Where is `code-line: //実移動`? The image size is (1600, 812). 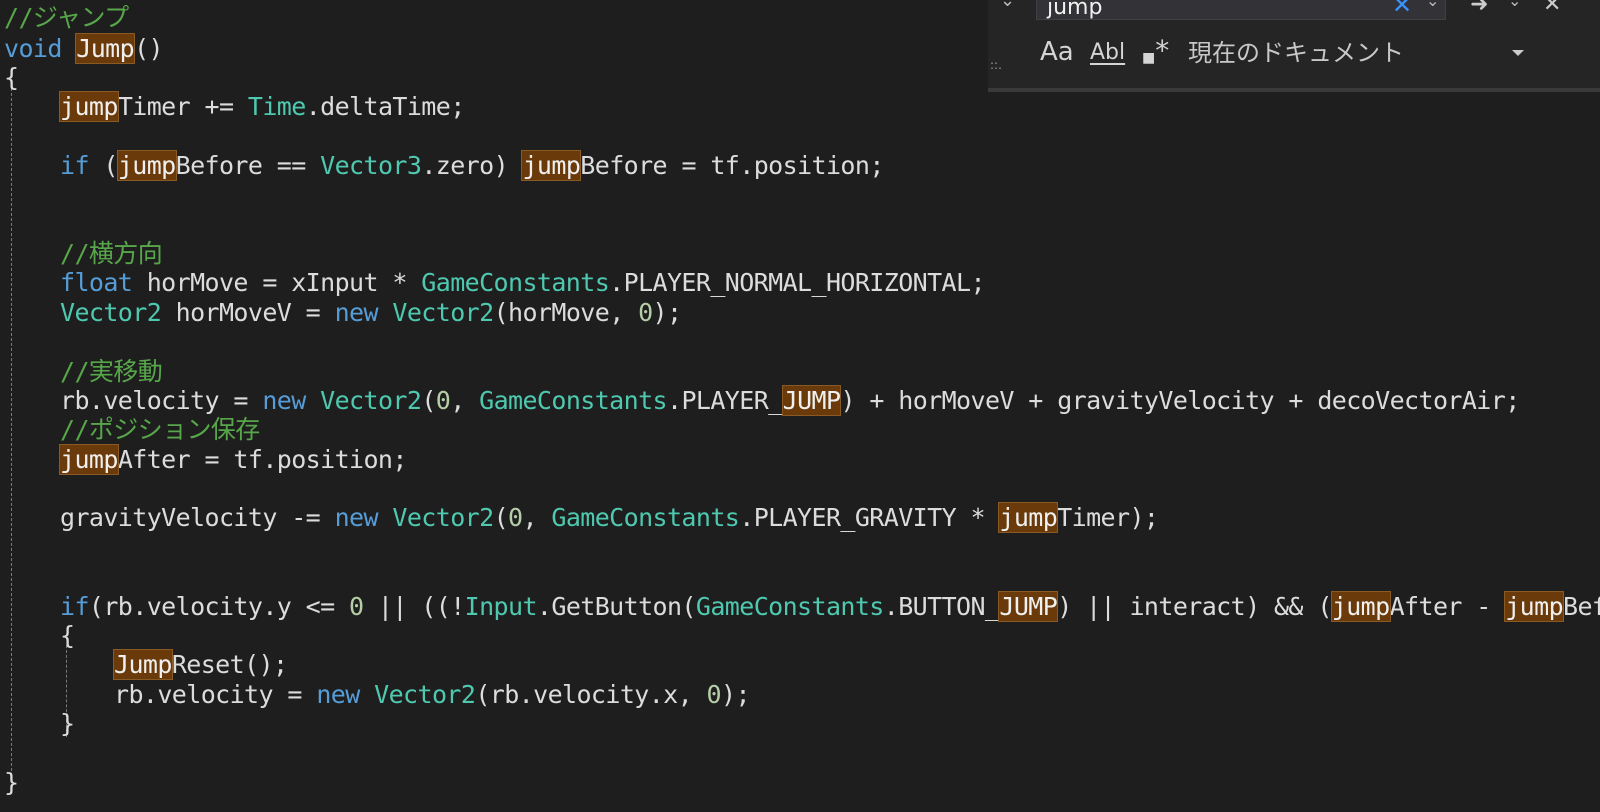 code-line: //実移動 is located at coordinates (111, 372).